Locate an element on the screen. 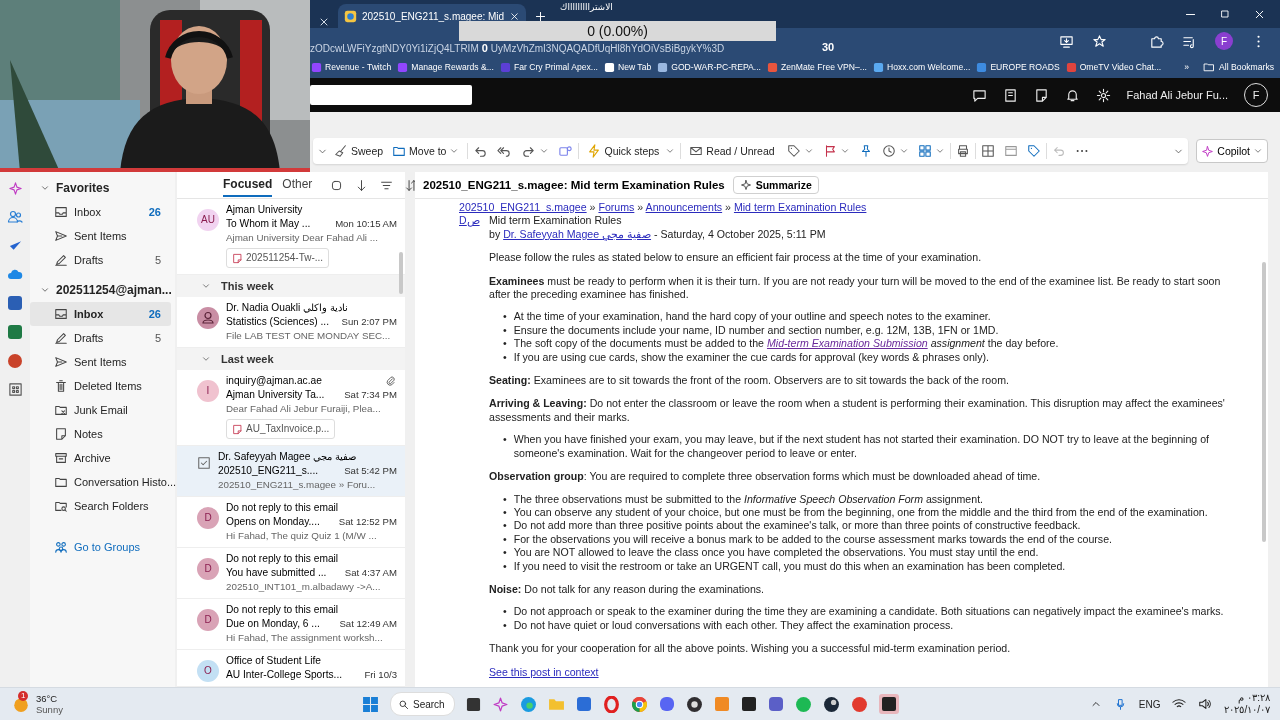 The height and width of the screenshot is (720, 1280). language-indicator: ENG is located at coordinates (1149, 704).